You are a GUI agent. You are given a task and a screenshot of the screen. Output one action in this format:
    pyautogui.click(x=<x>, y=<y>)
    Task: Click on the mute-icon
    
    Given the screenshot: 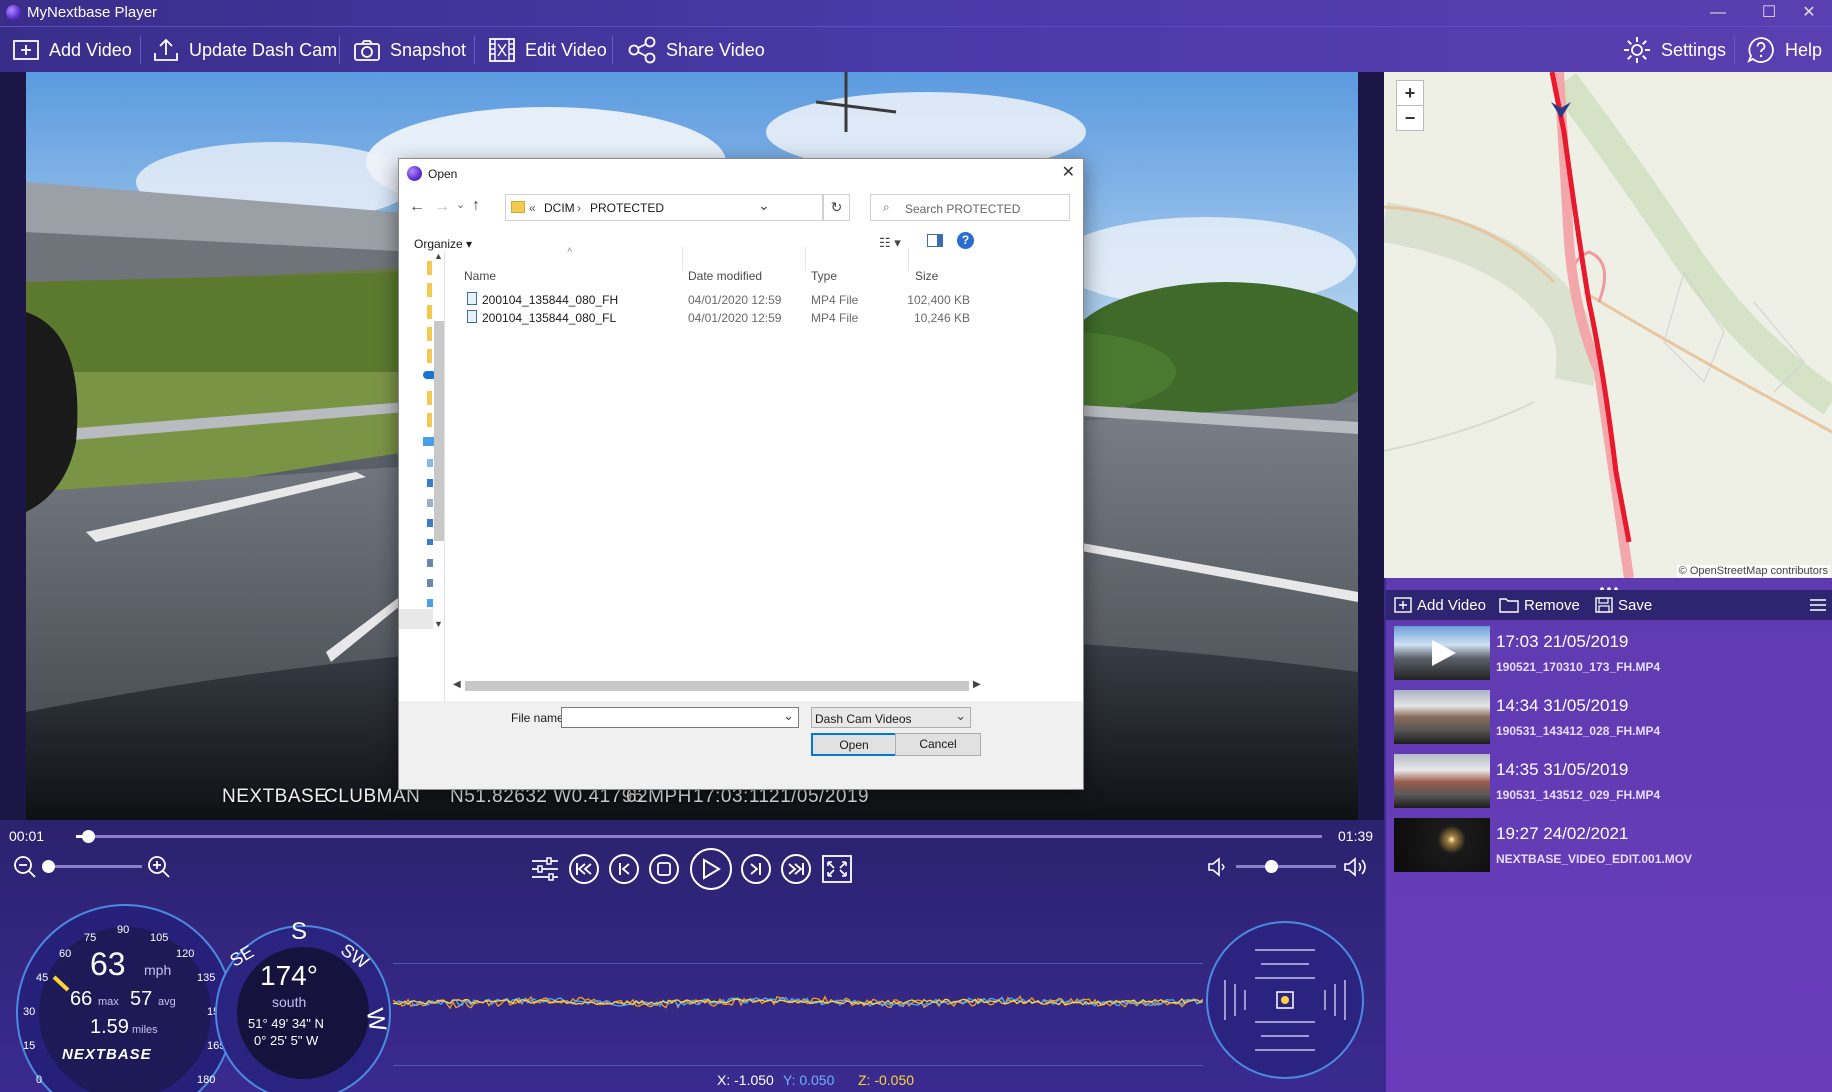 What is the action you would take?
    pyautogui.click(x=1217, y=869)
    